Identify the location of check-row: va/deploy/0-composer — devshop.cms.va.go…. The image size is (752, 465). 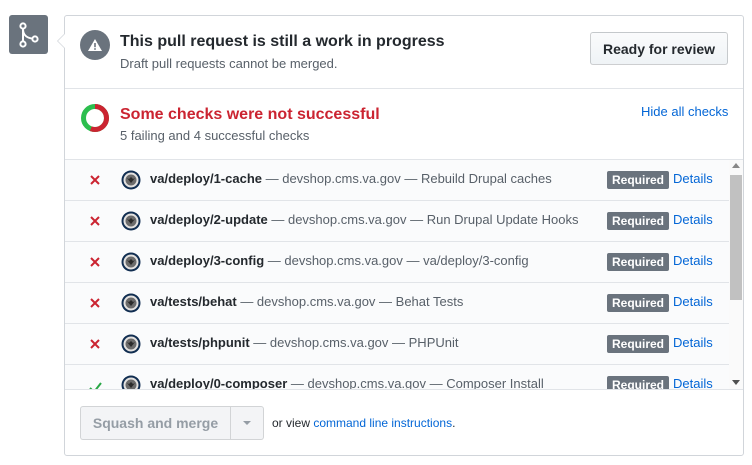
(397, 377).